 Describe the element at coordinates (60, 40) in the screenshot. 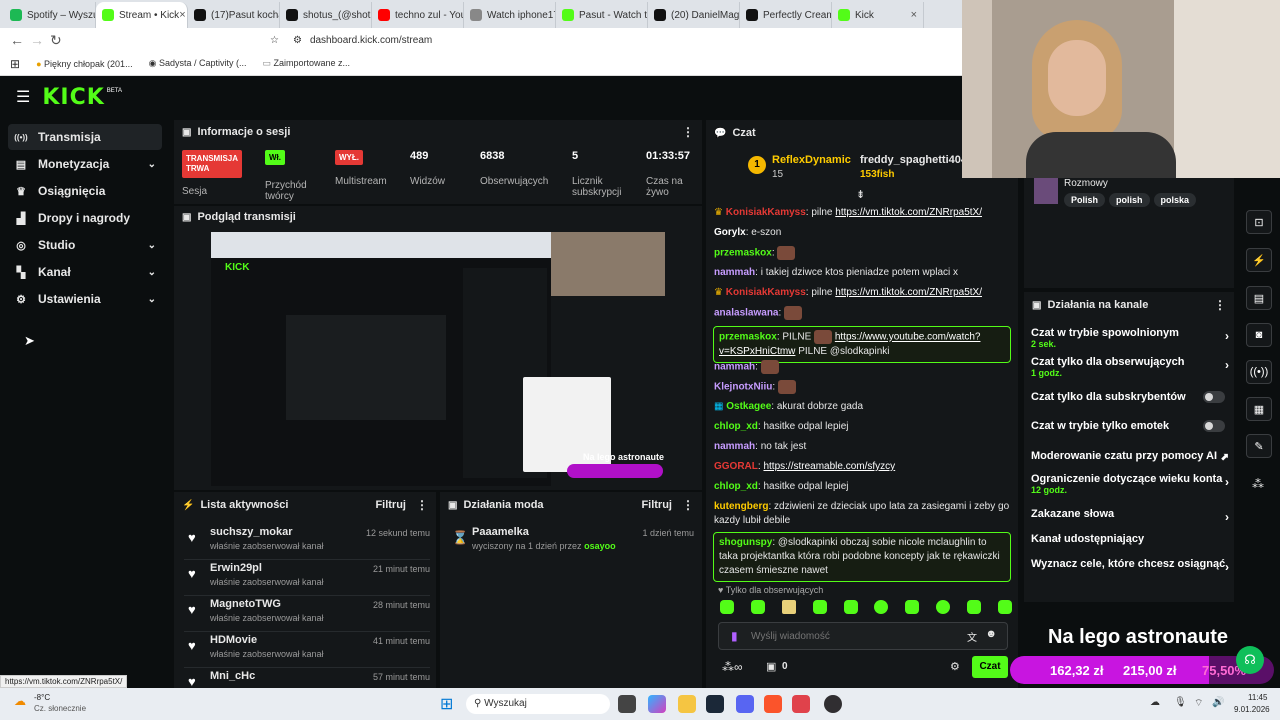

I see `reload-icon: ↻` at that location.